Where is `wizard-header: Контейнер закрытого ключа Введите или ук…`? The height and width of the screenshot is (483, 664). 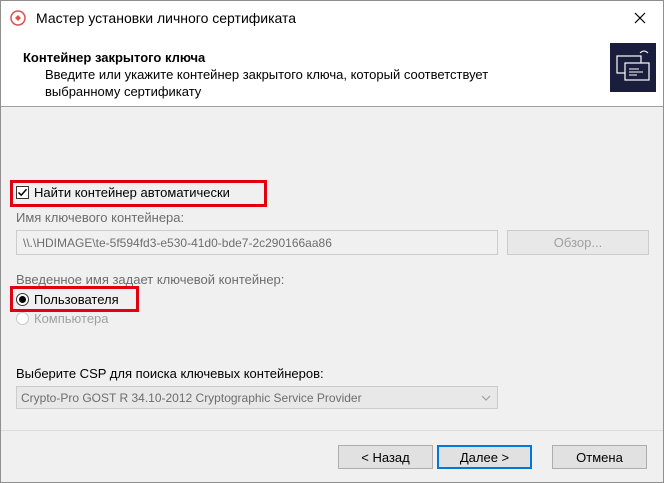 wizard-header: Контейнер закрытого ключа Введите или ук… is located at coordinates (332, 71).